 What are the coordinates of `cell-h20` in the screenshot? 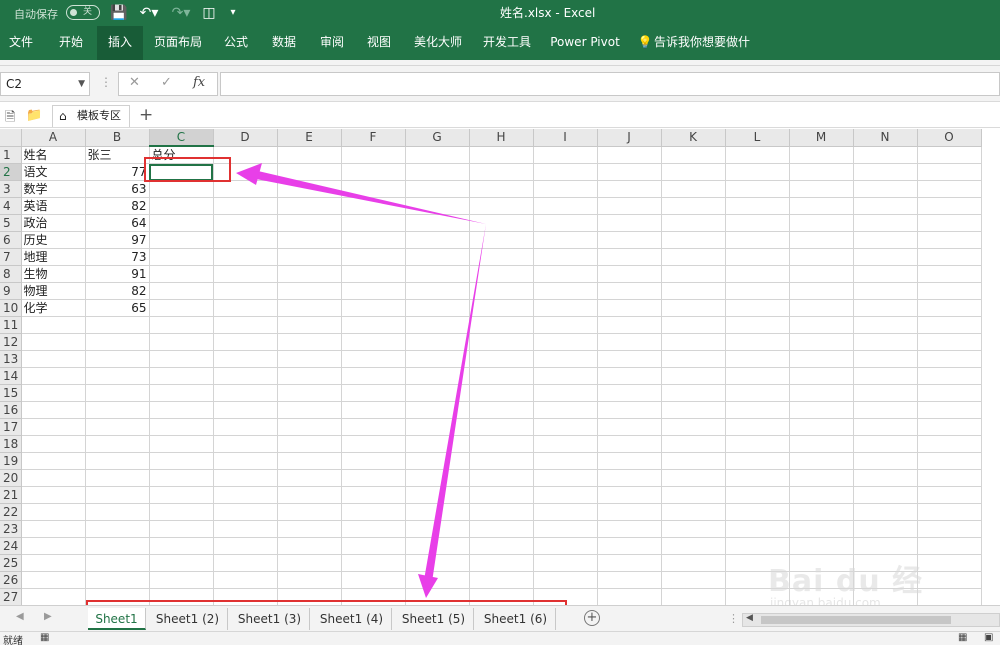 It's located at (501, 478).